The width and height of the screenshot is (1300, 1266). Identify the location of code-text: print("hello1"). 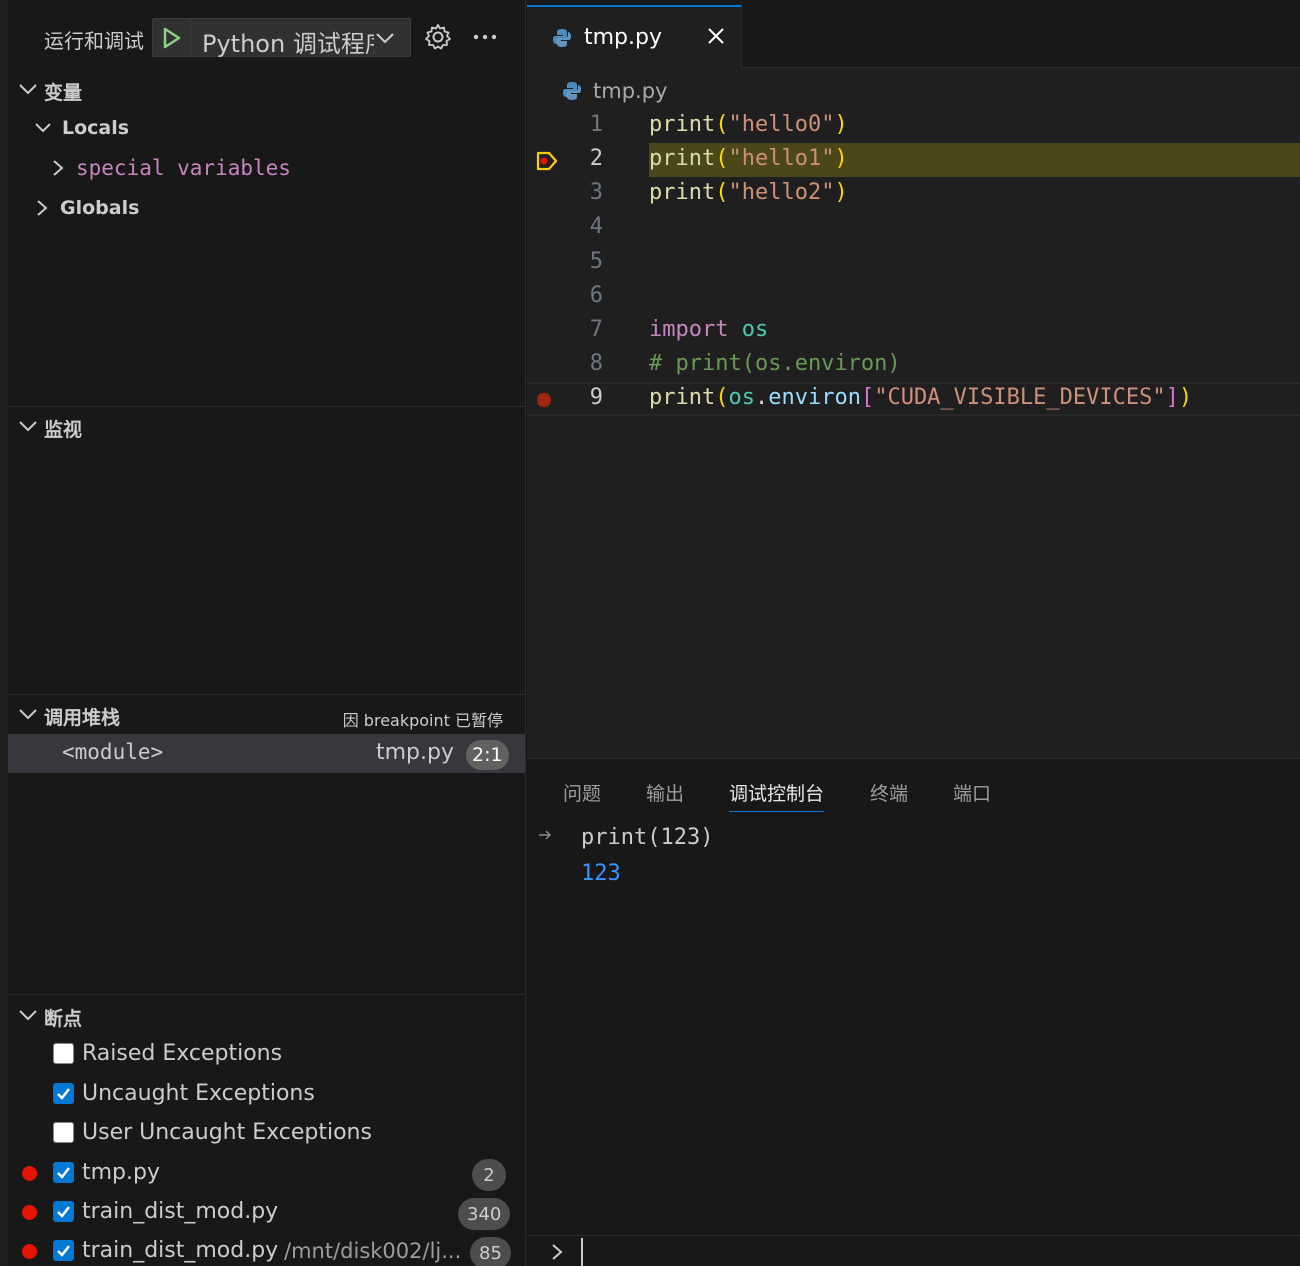
(748, 158).